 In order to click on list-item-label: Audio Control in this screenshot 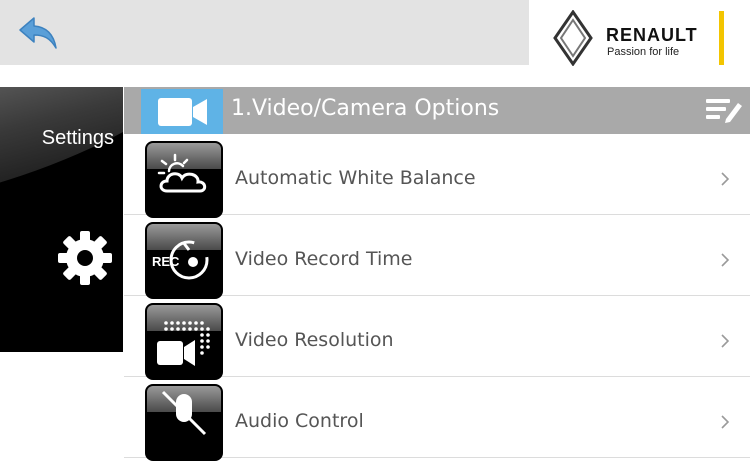, I will do `click(299, 421)`.